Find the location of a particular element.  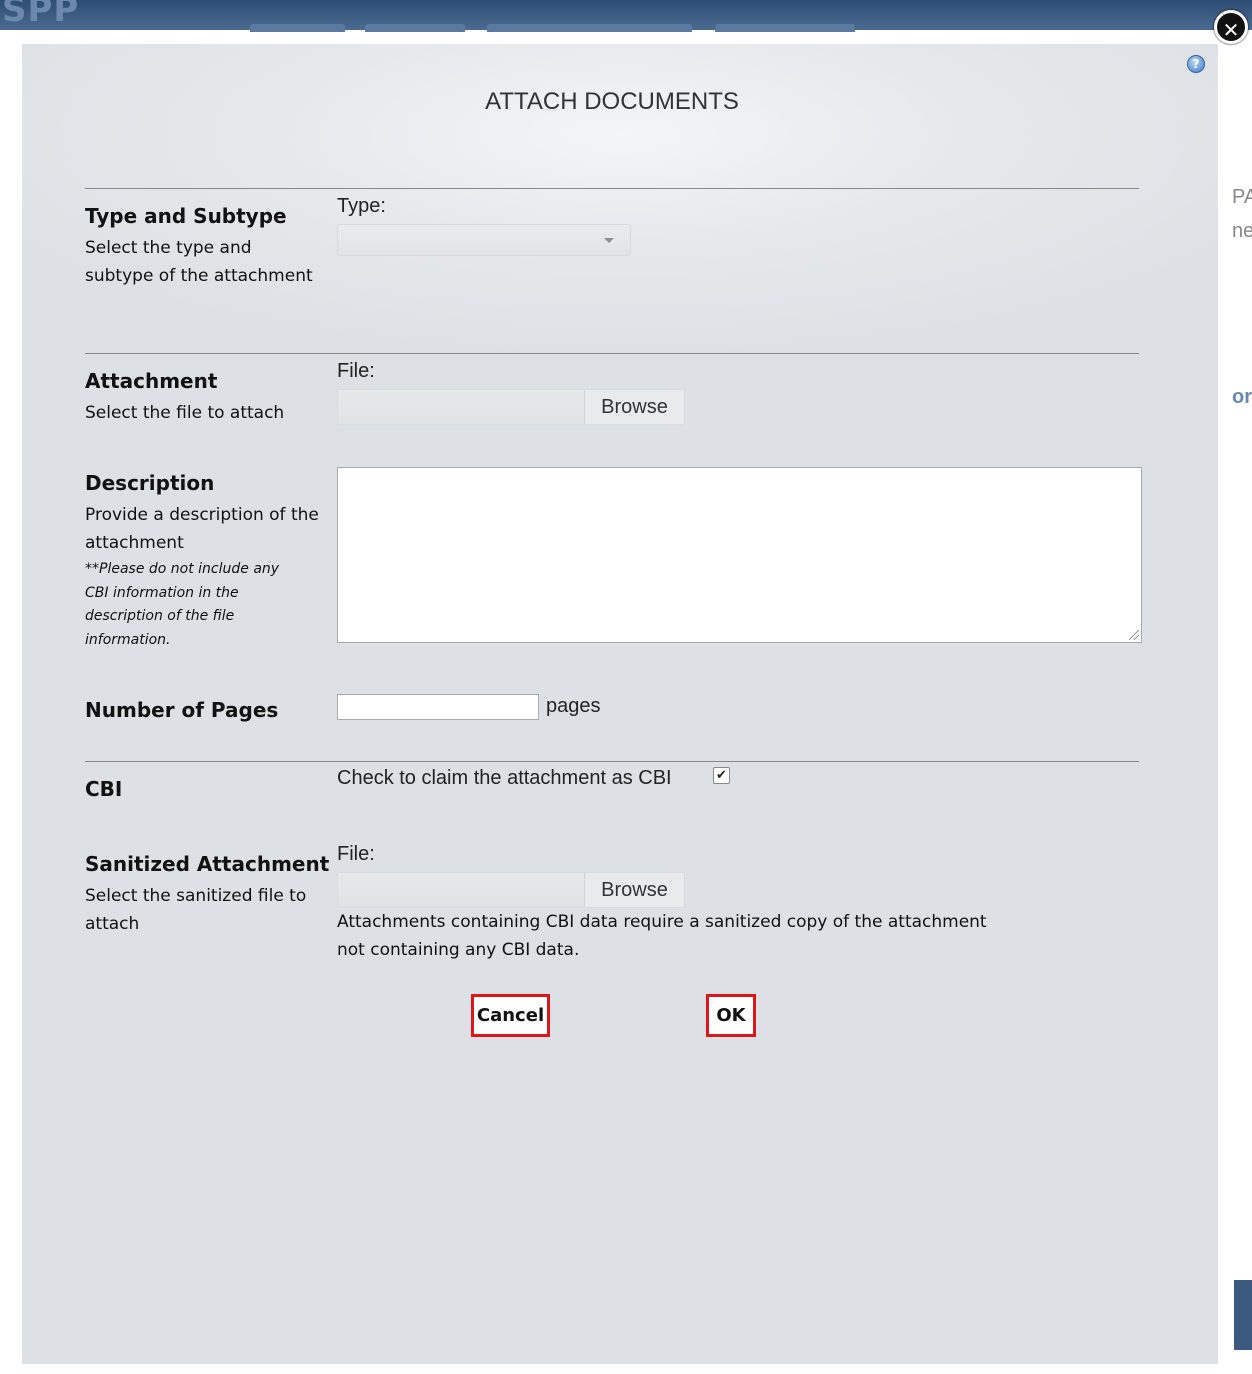

question-icon: ? is located at coordinates (1196, 64).